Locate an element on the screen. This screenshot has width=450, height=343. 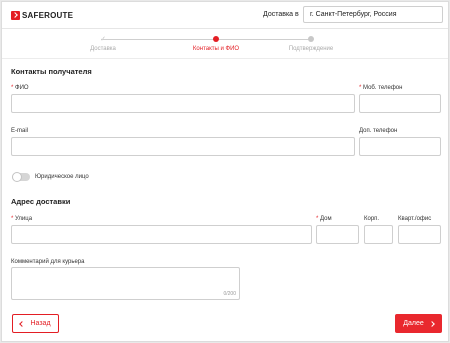
logo-text: SAFEROUTE is located at coordinates (48, 15).